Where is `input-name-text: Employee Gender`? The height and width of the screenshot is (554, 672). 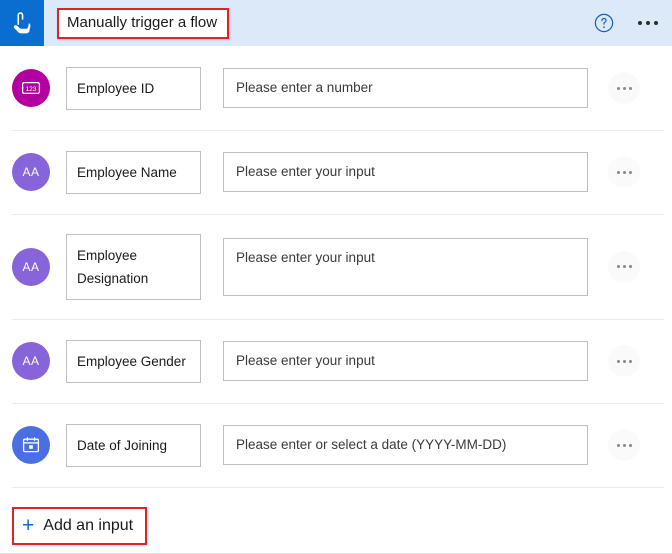
input-name-text: Employee Gender is located at coordinates (131, 361).